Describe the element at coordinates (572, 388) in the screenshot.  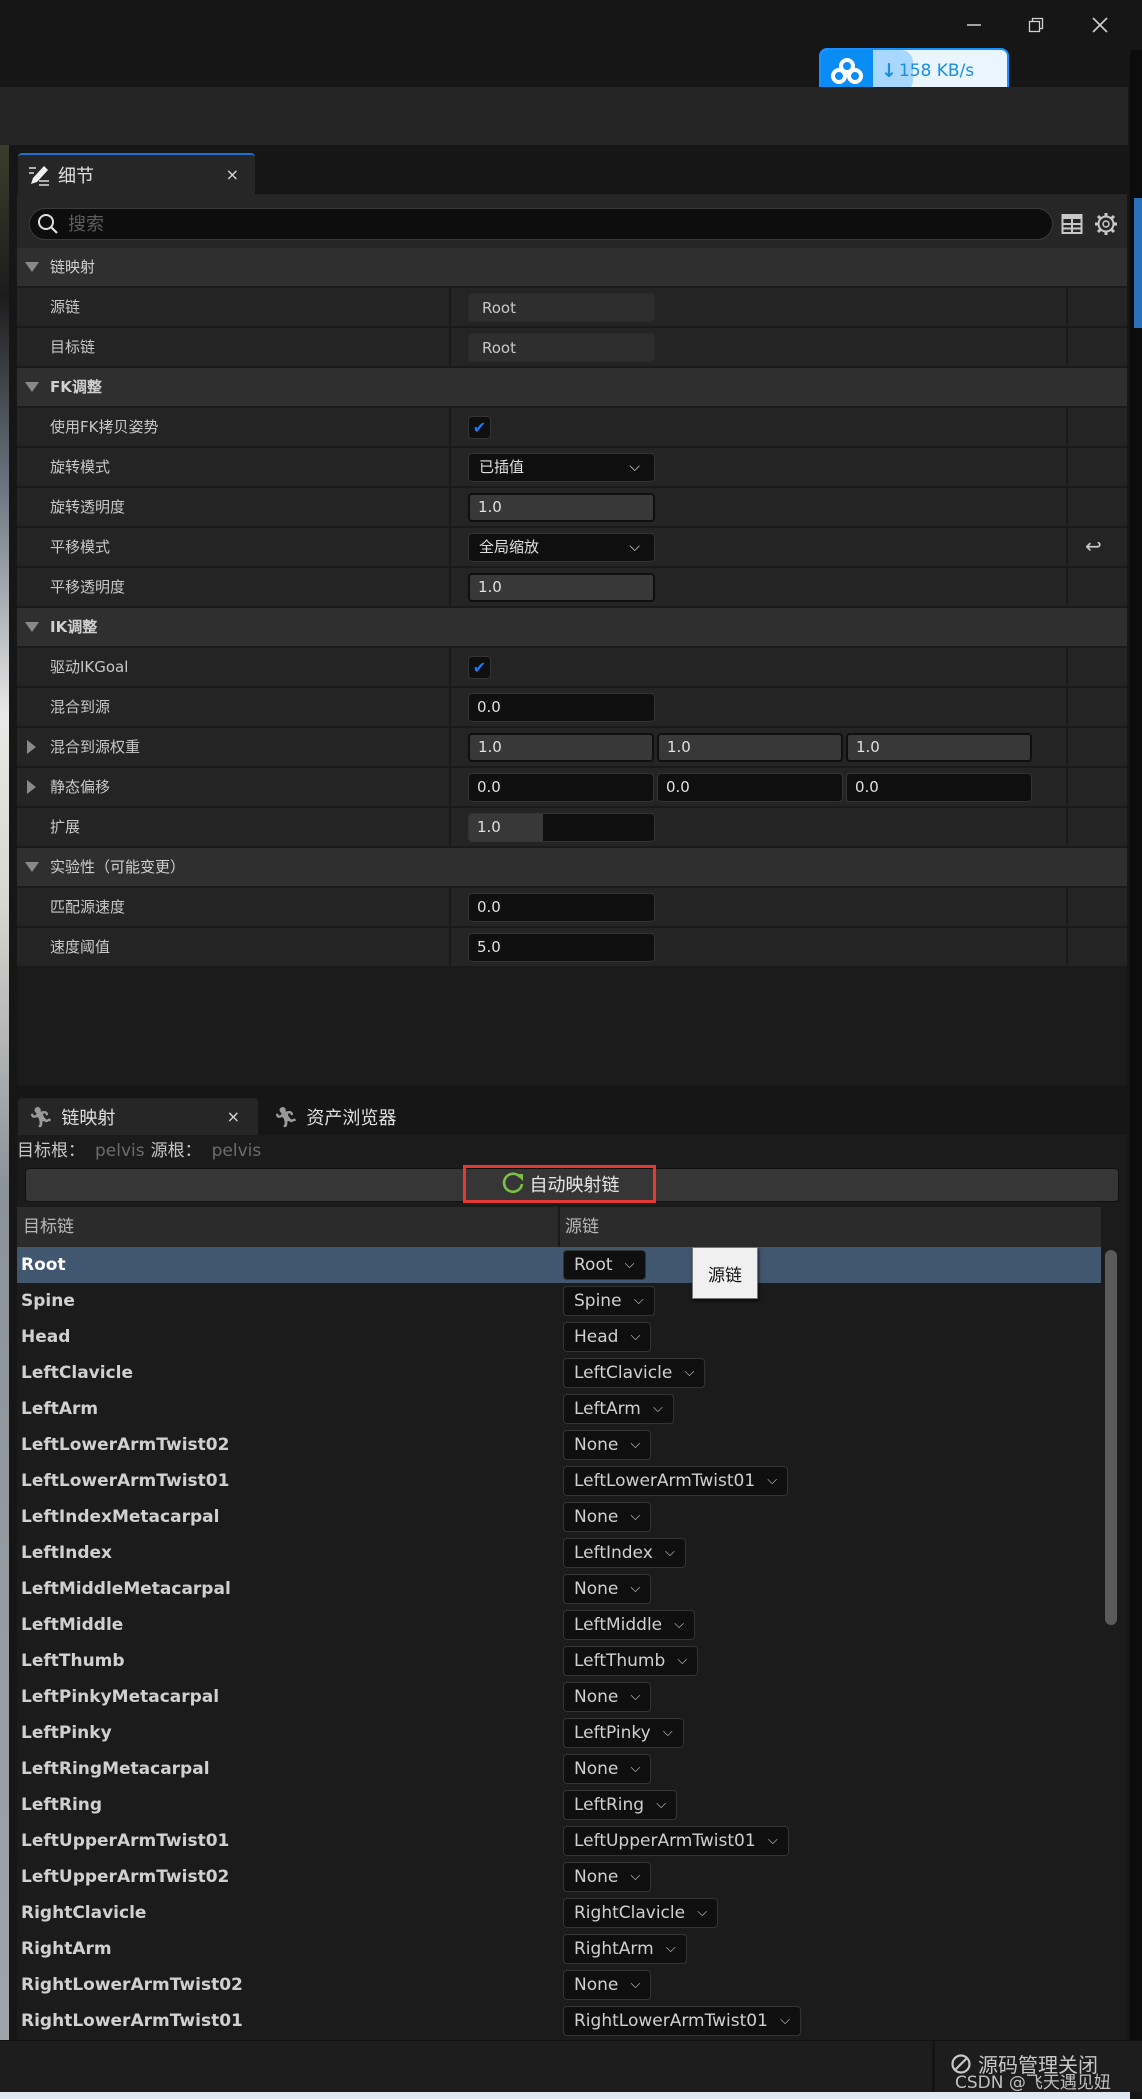
I see `category-fk-adjust: FK调整` at that location.